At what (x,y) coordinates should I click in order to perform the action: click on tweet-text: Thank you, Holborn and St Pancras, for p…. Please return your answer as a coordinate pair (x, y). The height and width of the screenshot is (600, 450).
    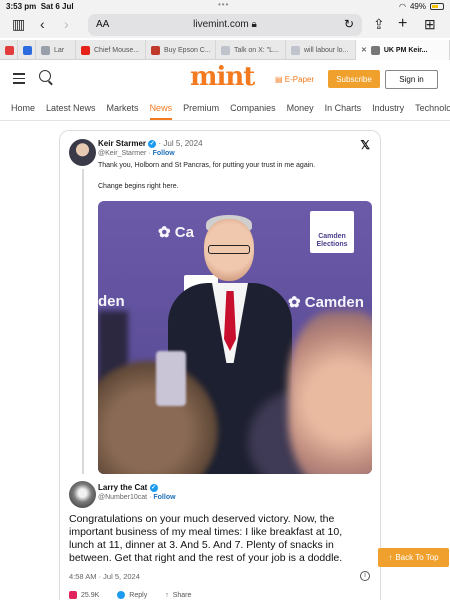
    Looking at the image, I should click on (207, 165).